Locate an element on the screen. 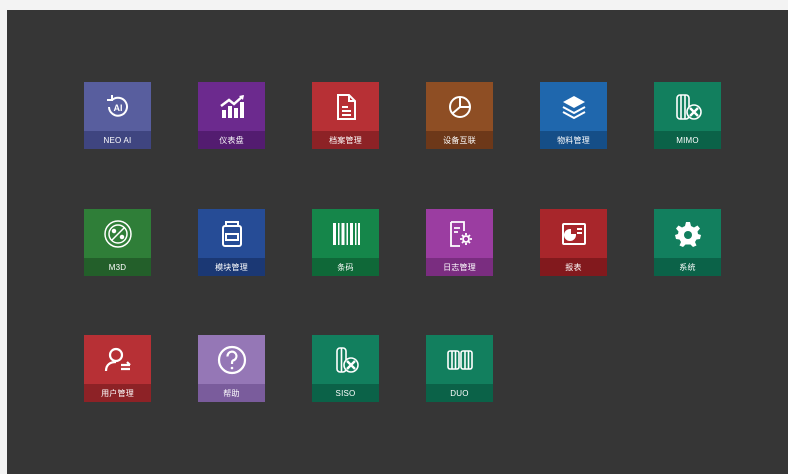 The image size is (788, 474). tile-label: 仪表盘 is located at coordinates (231, 140).